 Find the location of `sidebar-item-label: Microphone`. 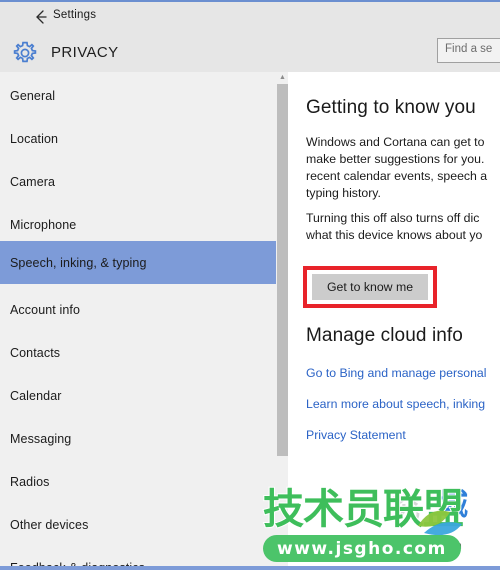

sidebar-item-label: Microphone is located at coordinates (43, 224).